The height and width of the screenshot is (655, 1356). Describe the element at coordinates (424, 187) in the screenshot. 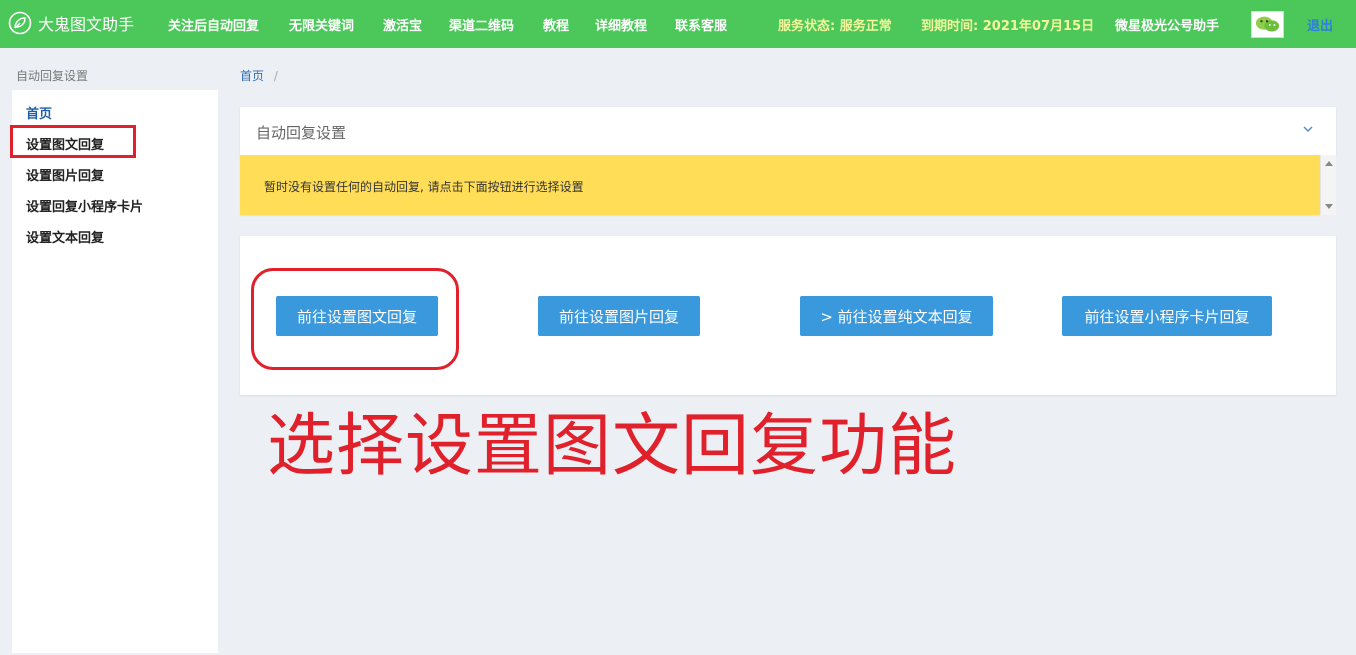

I see `alert-text: 暂时没有设置任何的自动回复, 请点击下面按钮进行选择设置` at that location.